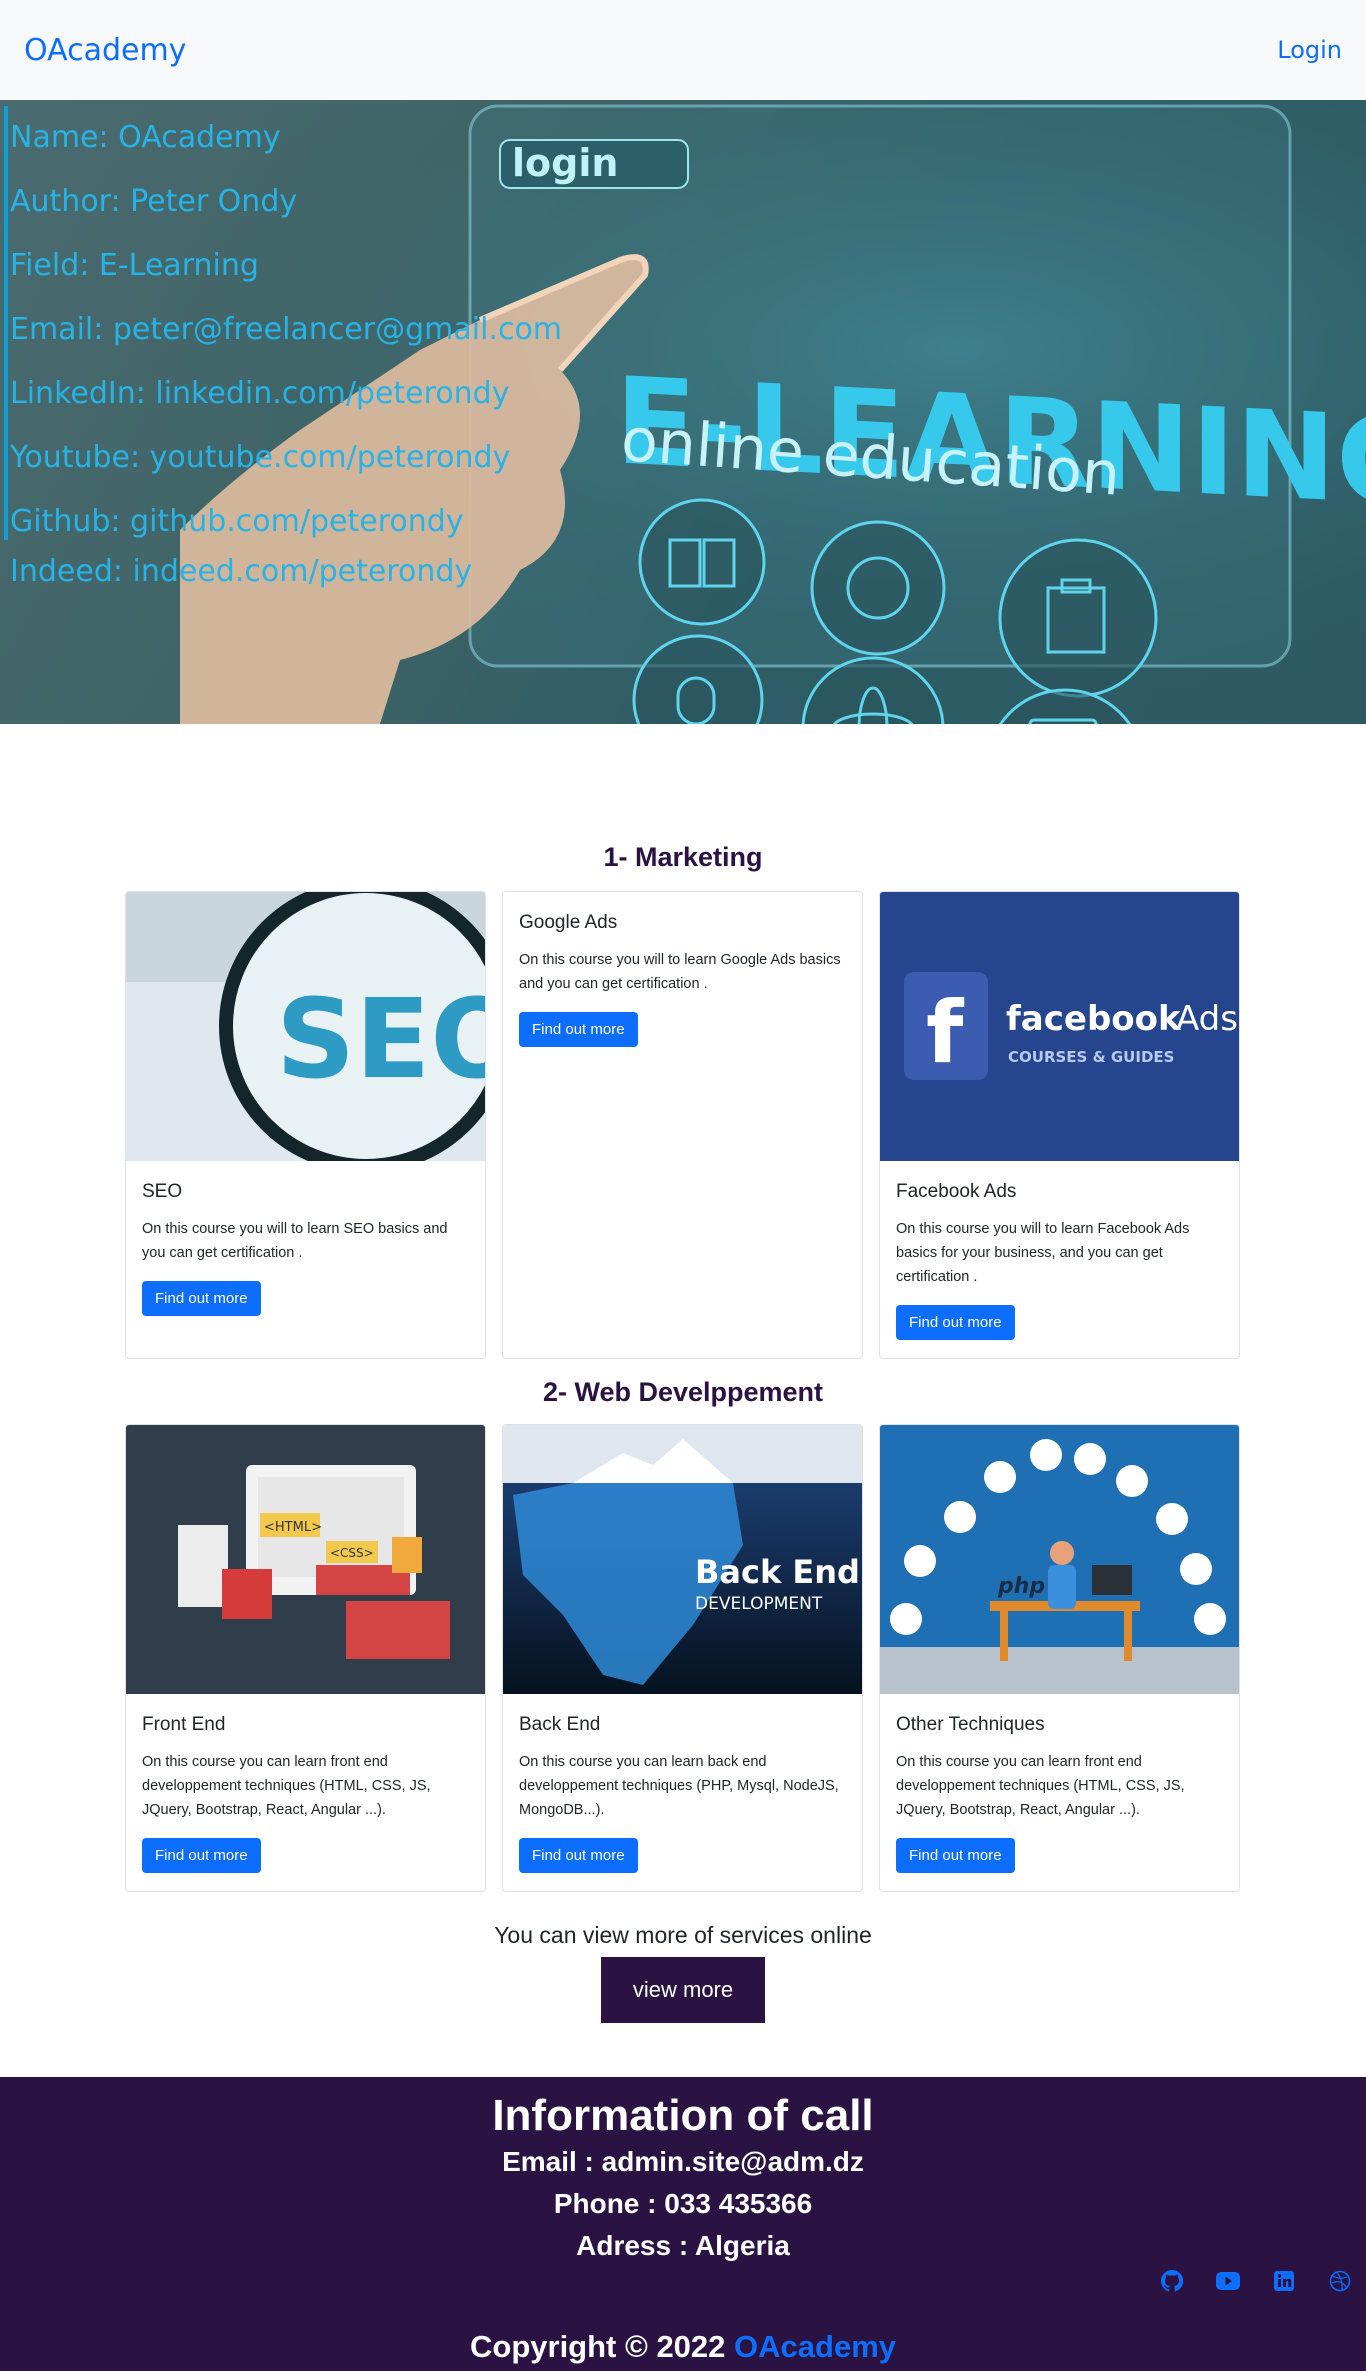 The width and height of the screenshot is (1366, 2371). What do you see at coordinates (1340, 2281) in the screenshot?
I see `dribbble-icon` at bounding box center [1340, 2281].